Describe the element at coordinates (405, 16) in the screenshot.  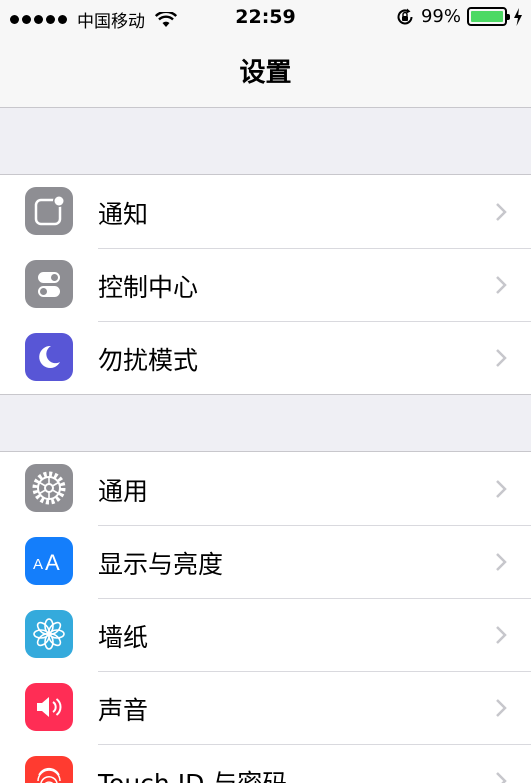
I see `rotation-lock-icon` at that location.